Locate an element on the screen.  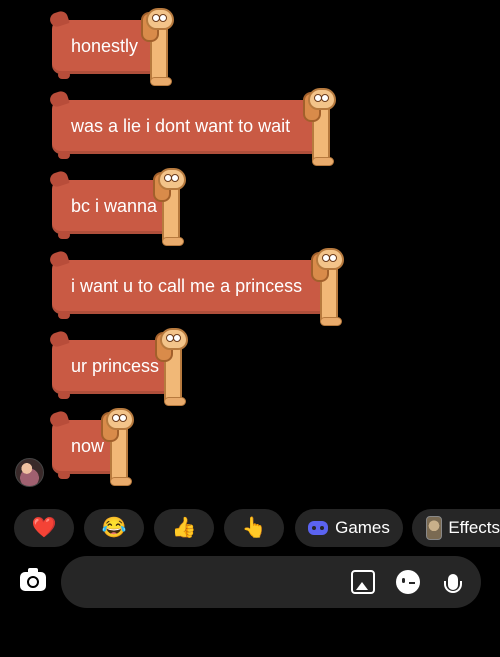
game-controller-icon is located at coordinates (318, 528).